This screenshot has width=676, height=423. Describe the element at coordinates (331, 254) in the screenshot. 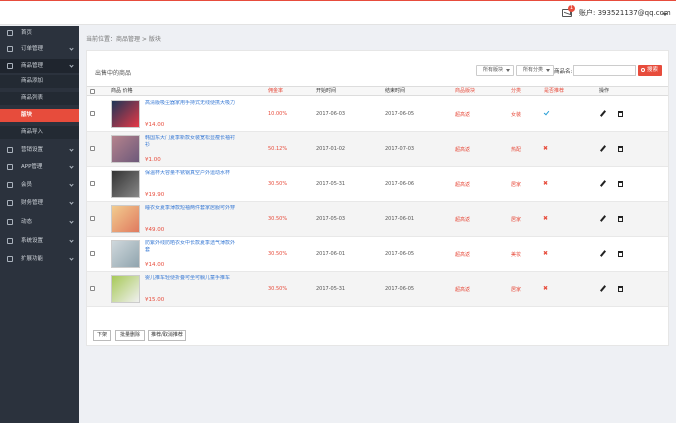

I see `start-time: 2017-06-01` at that location.